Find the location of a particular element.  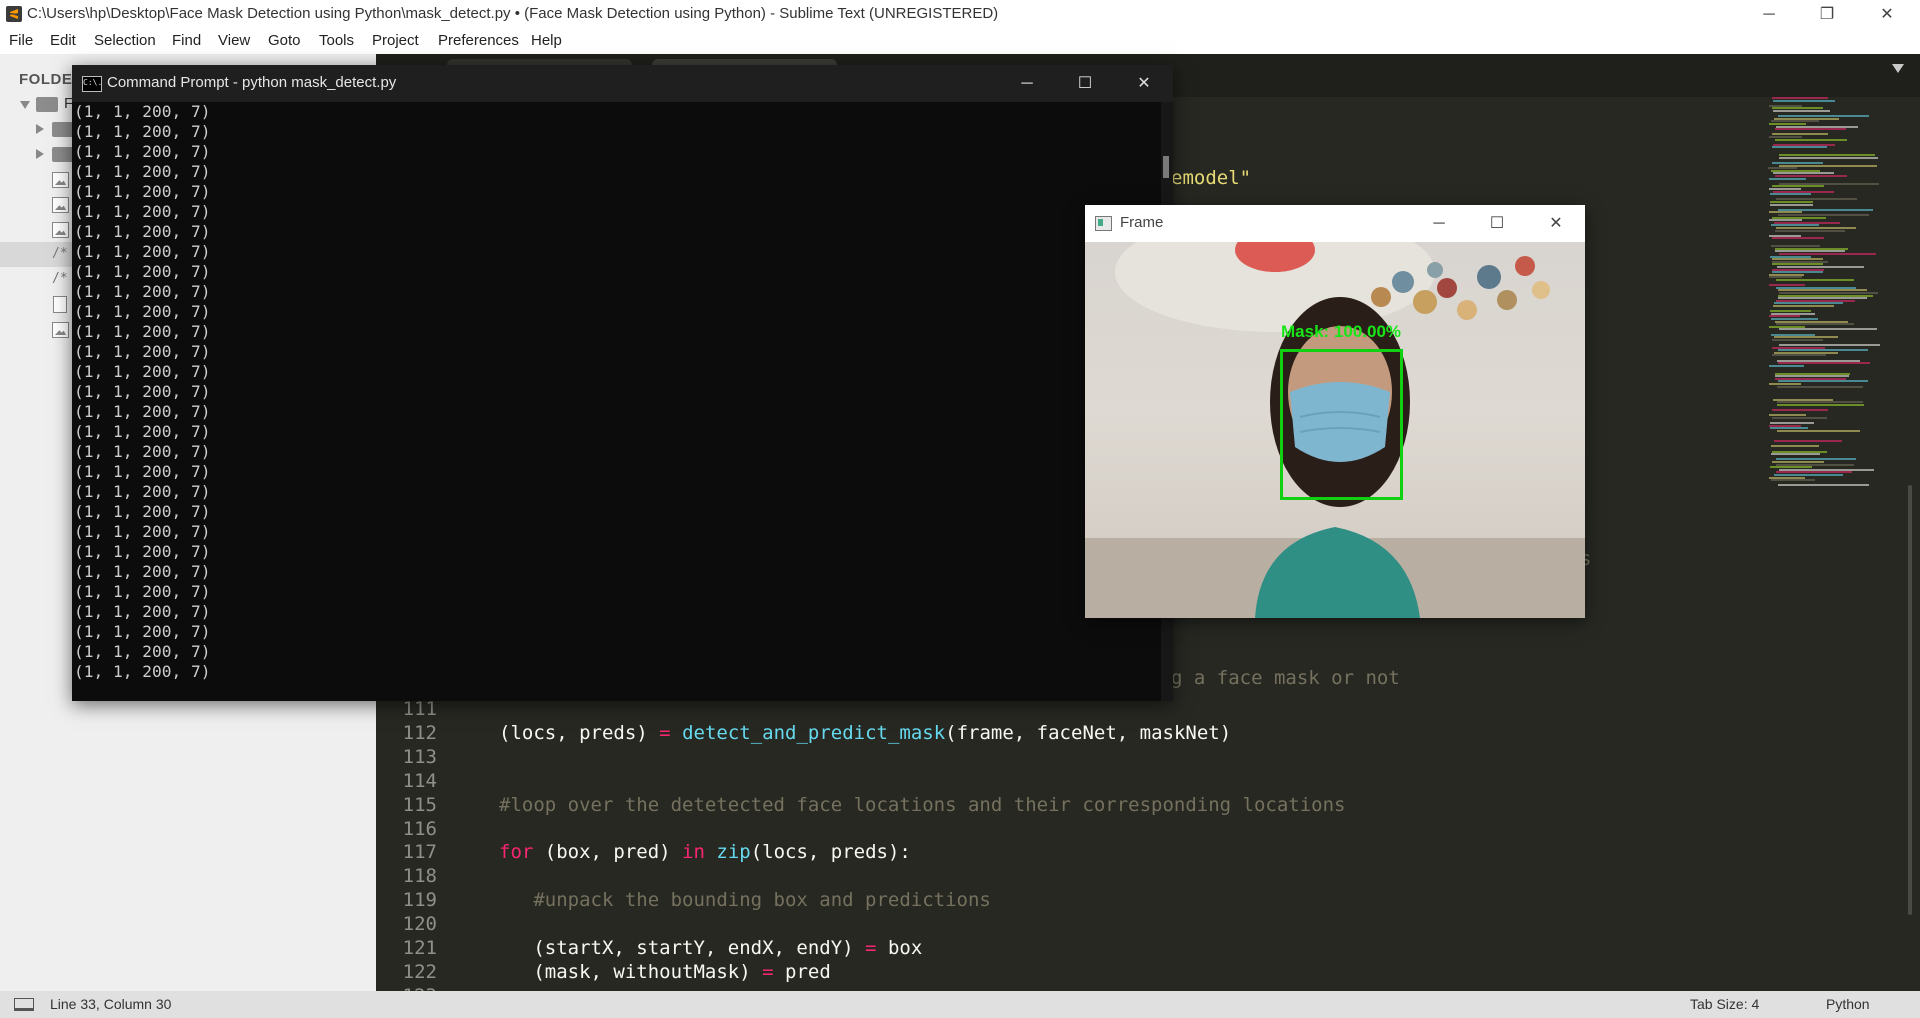

cmd-close-button: ✕ is located at coordinates (1144, 83).